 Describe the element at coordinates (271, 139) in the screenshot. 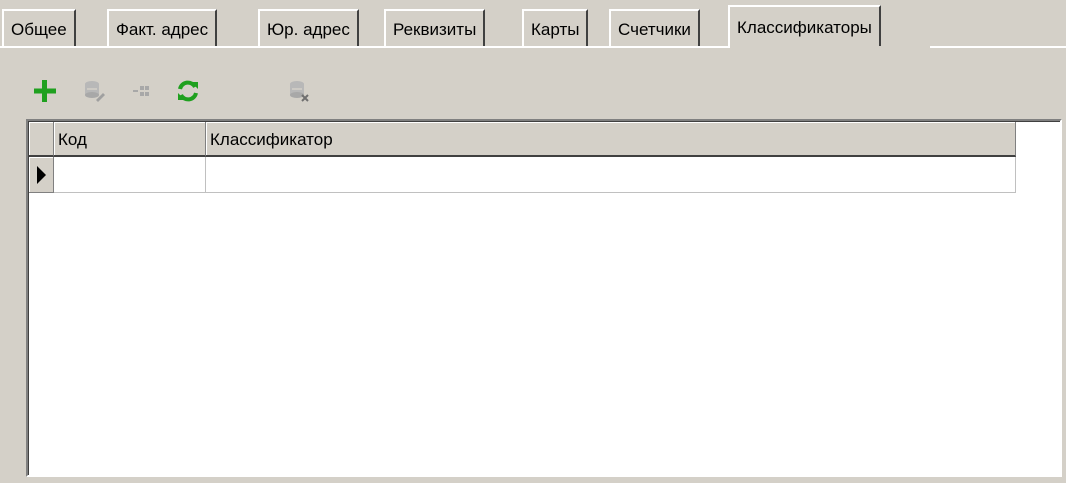

I see `column-header-classifier-label: Классификатор` at that location.